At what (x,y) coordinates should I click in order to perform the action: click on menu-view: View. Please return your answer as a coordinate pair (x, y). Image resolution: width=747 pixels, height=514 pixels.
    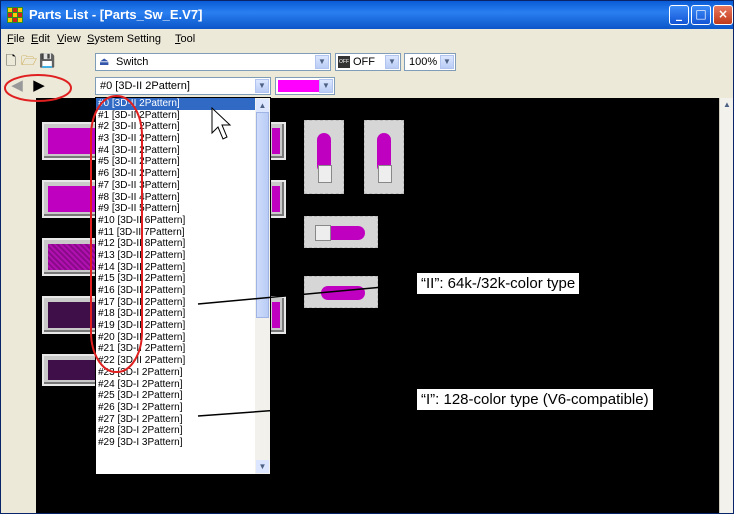
    Looking at the image, I should click on (69, 39).